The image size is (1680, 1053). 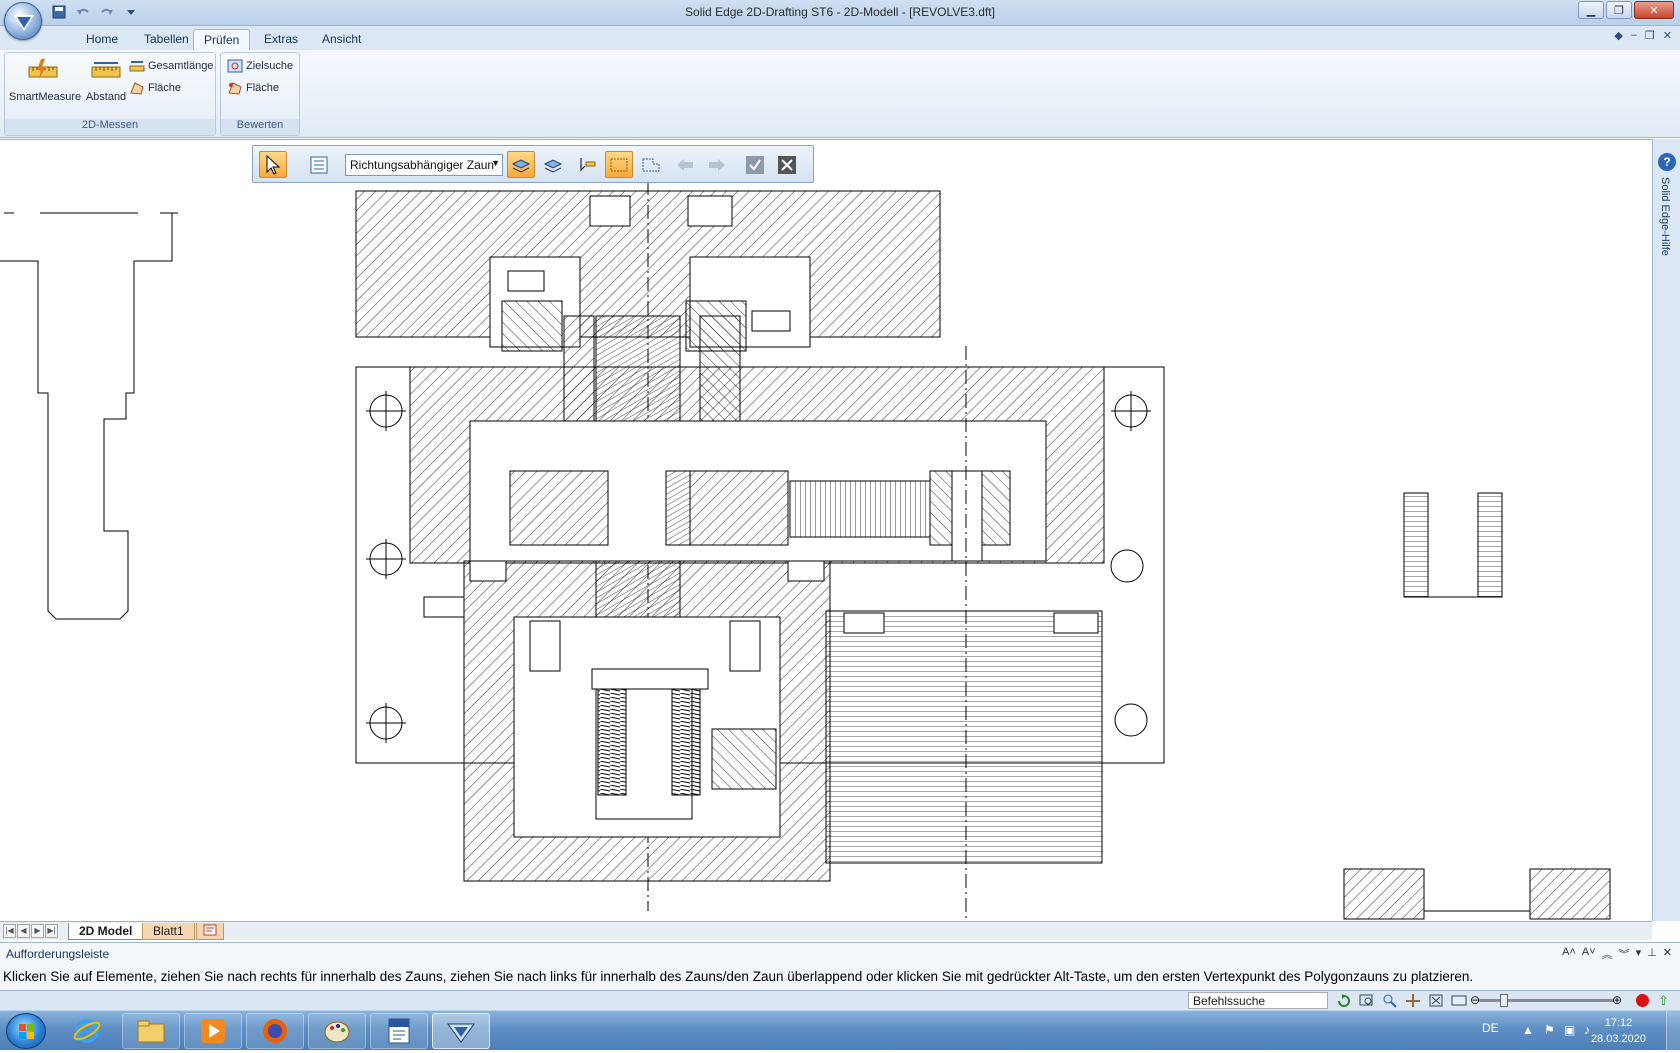 I want to click on close-button: ✕, so click(x=1654, y=10).